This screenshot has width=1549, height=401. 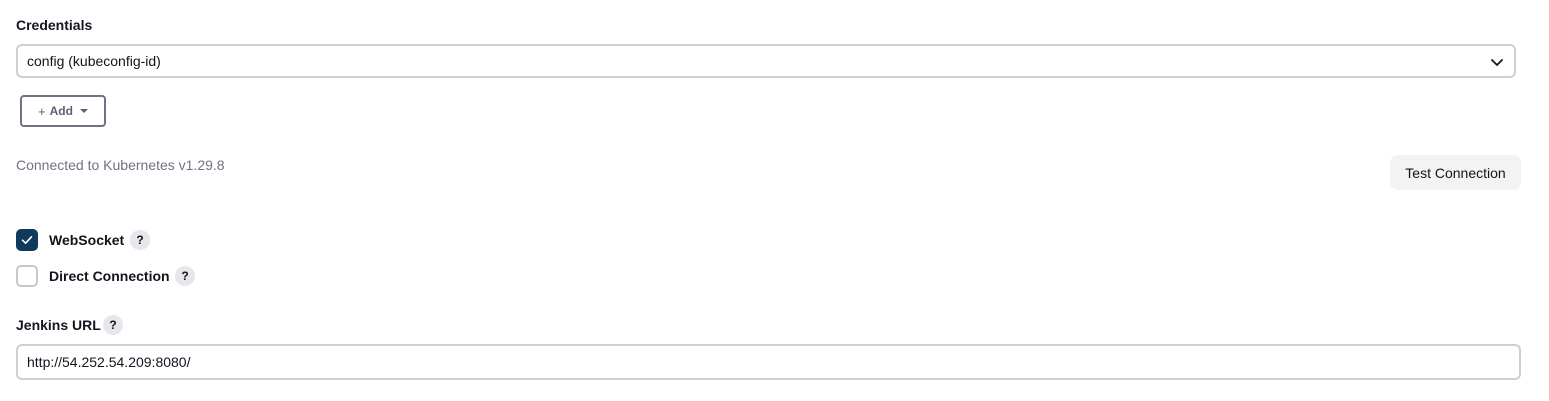 What do you see at coordinates (58, 325) in the screenshot?
I see `jenkins-url-label: Jenkins URL` at bounding box center [58, 325].